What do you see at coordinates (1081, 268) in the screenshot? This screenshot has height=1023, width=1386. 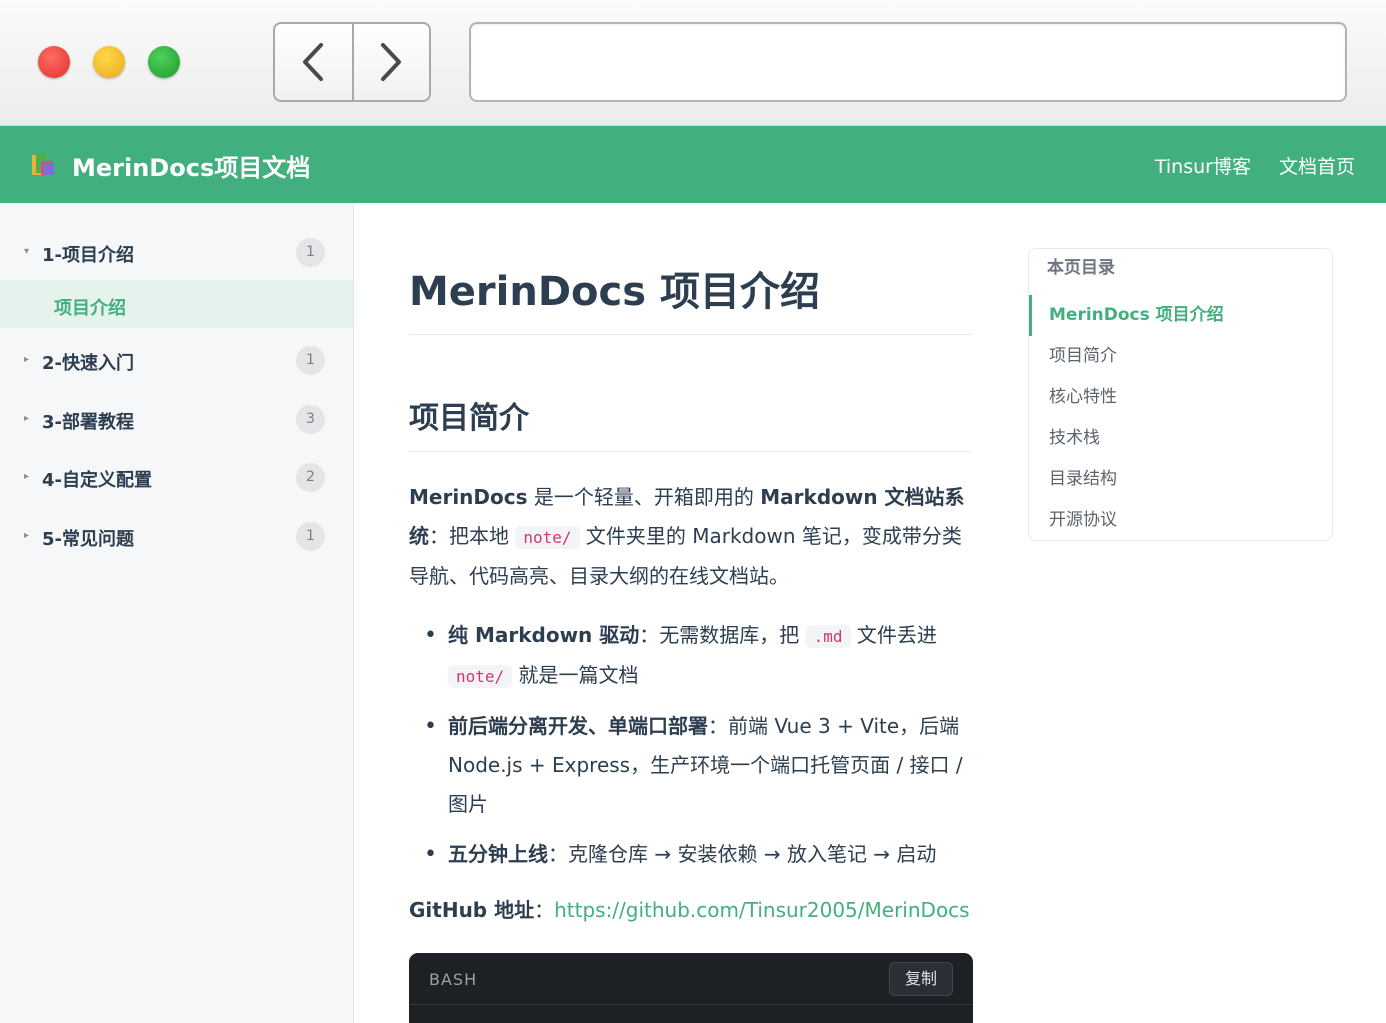 I see `toc-title: 本页目录` at bounding box center [1081, 268].